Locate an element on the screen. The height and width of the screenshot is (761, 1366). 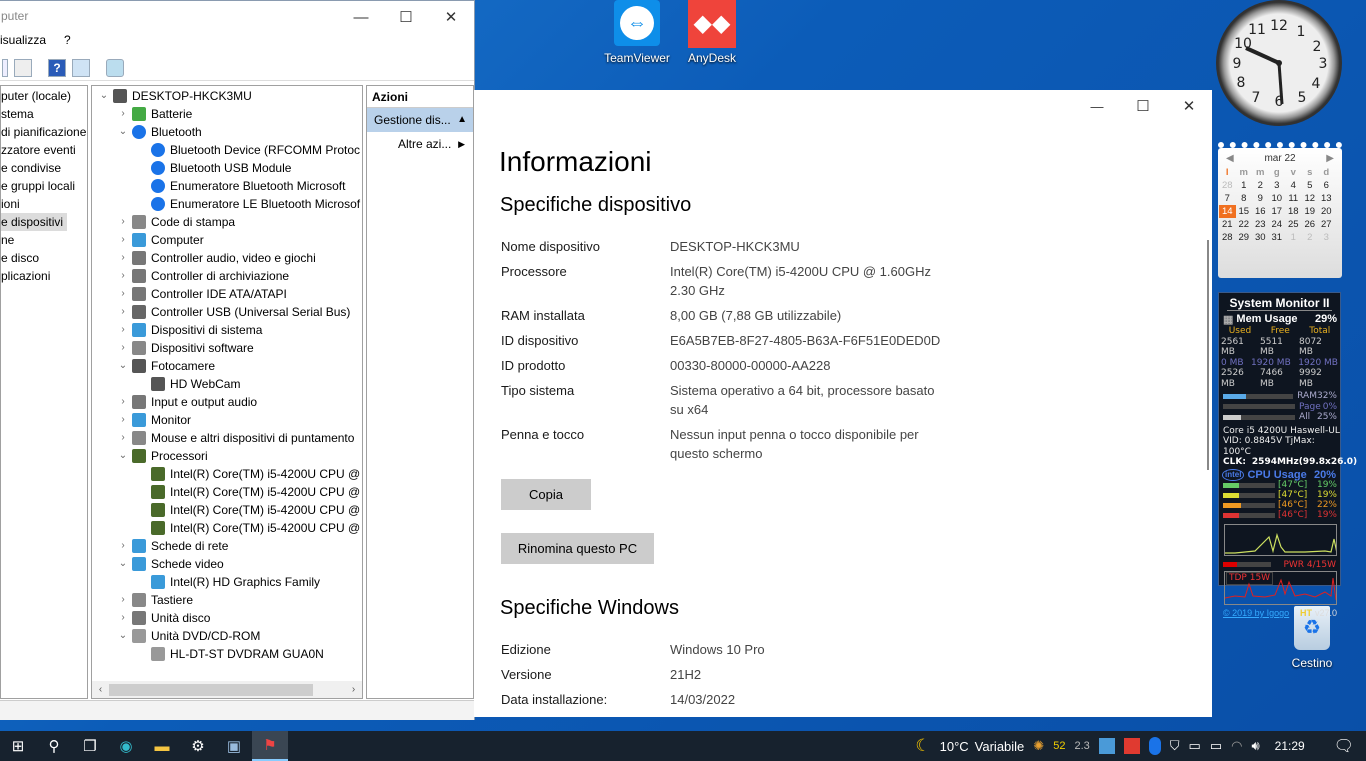
calendar-day: 31 is located at coordinates (1277, 237).